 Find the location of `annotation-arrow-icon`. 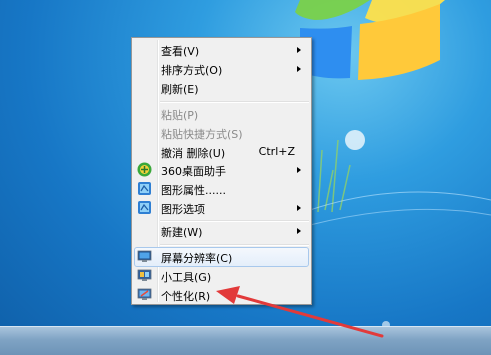

annotation-arrow-icon is located at coordinates (300, 312).